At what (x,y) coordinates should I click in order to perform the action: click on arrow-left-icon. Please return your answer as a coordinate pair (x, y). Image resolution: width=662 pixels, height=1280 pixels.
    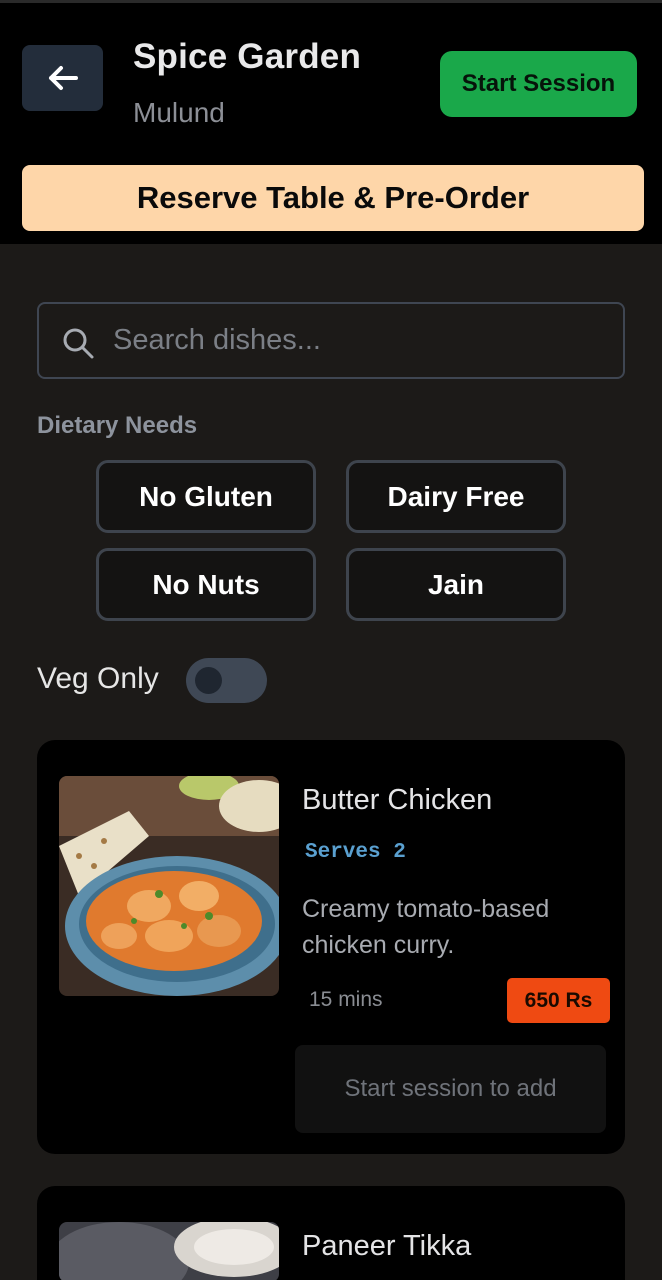
    Looking at the image, I should click on (63, 78).